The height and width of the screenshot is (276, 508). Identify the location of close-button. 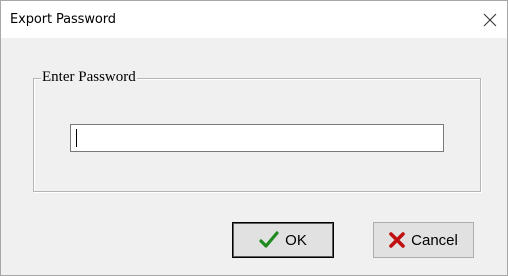
(490, 19).